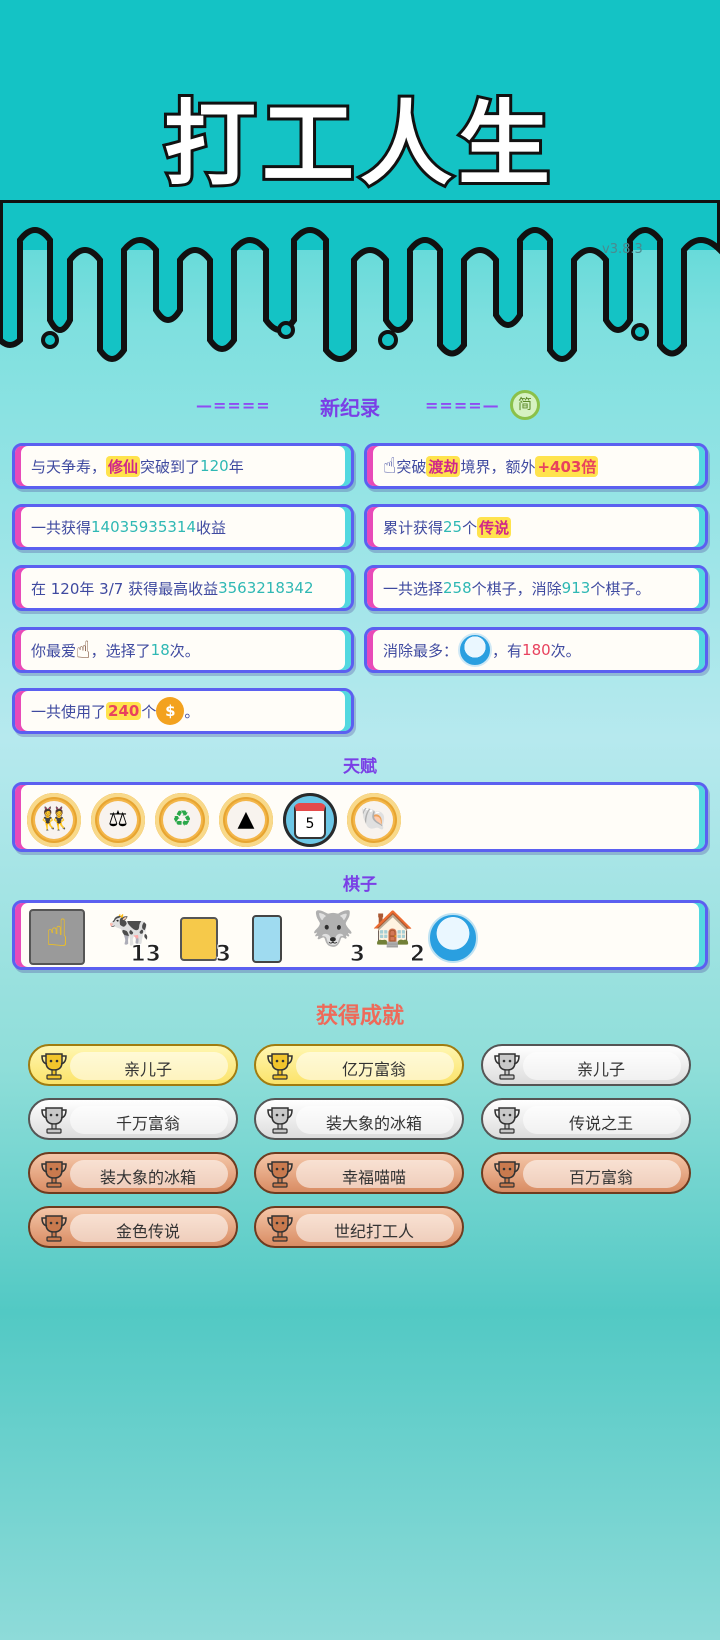 The width and height of the screenshot is (720, 1640). Describe the element at coordinates (183, 650) in the screenshot. I see `record-card-favorite: 你最爱 ☝ ，选择了 18 次。` at that location.